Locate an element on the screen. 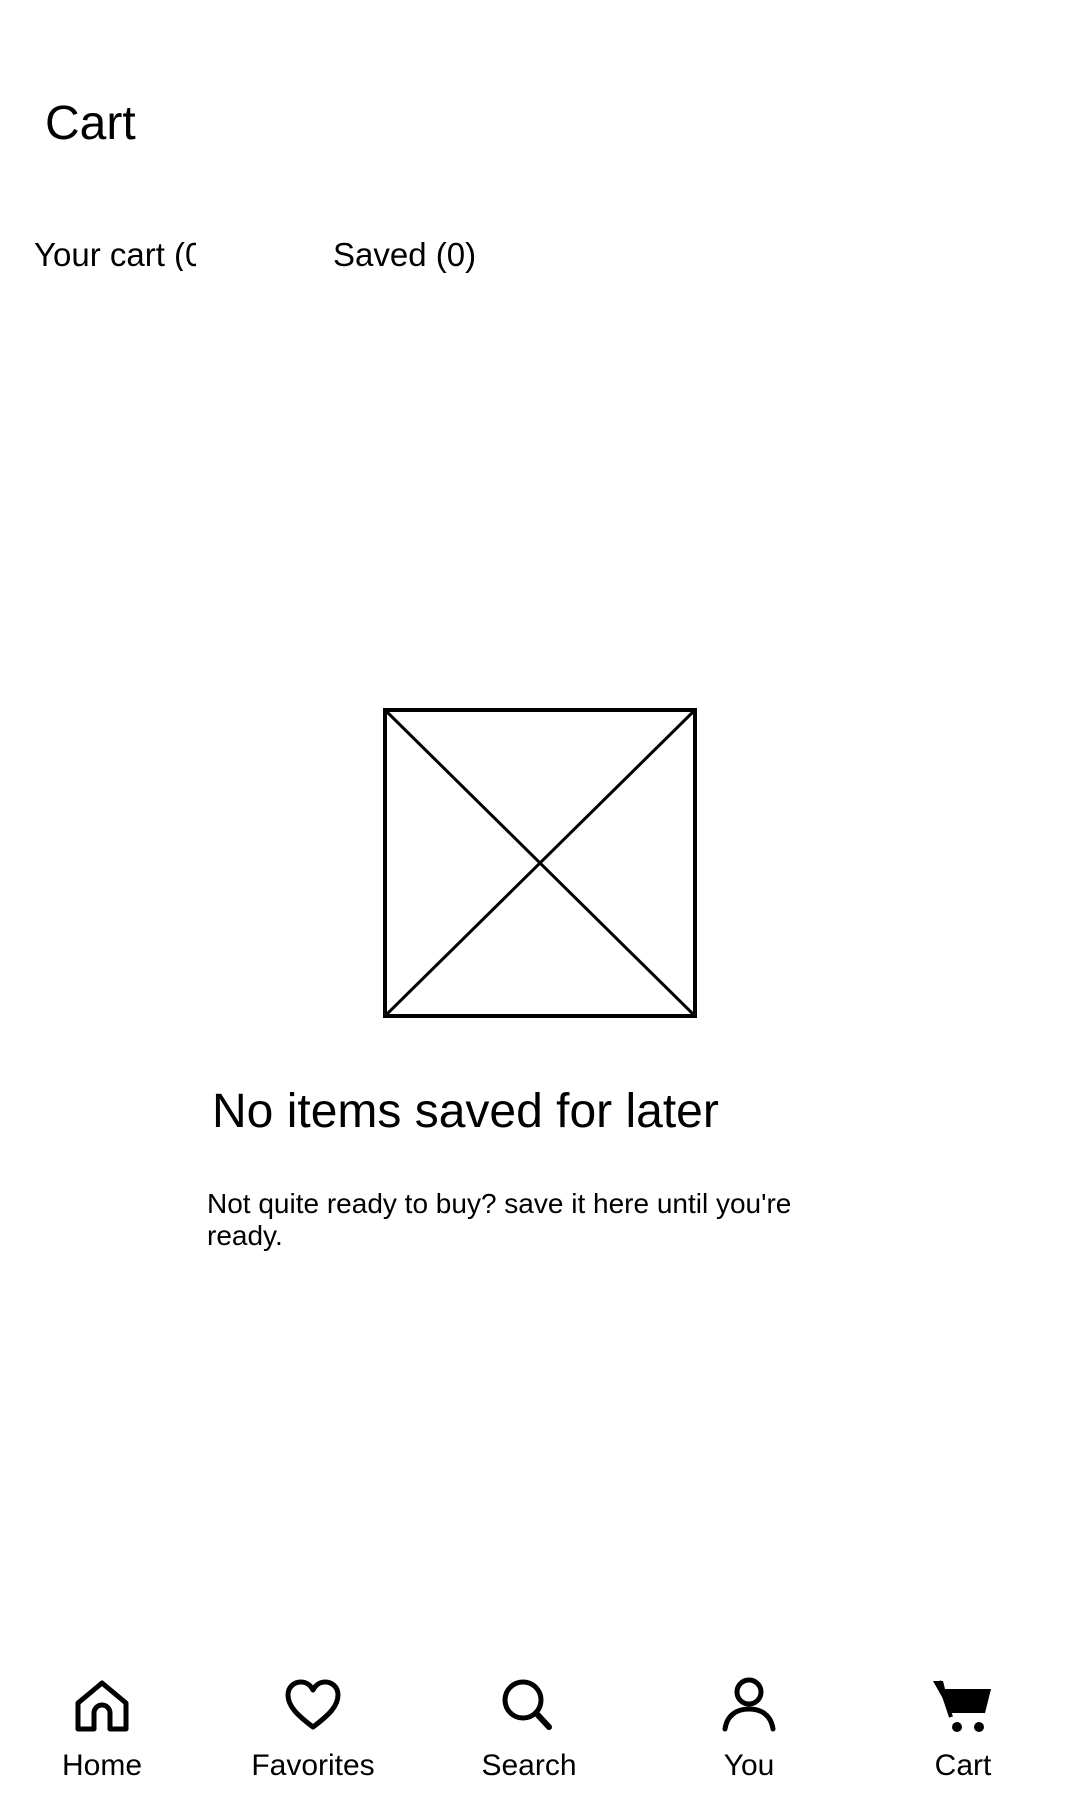 The width and height of the screenshot is (1080, 1800). empty-state-title: No items saved for later is located at coordinates (465, 1111).